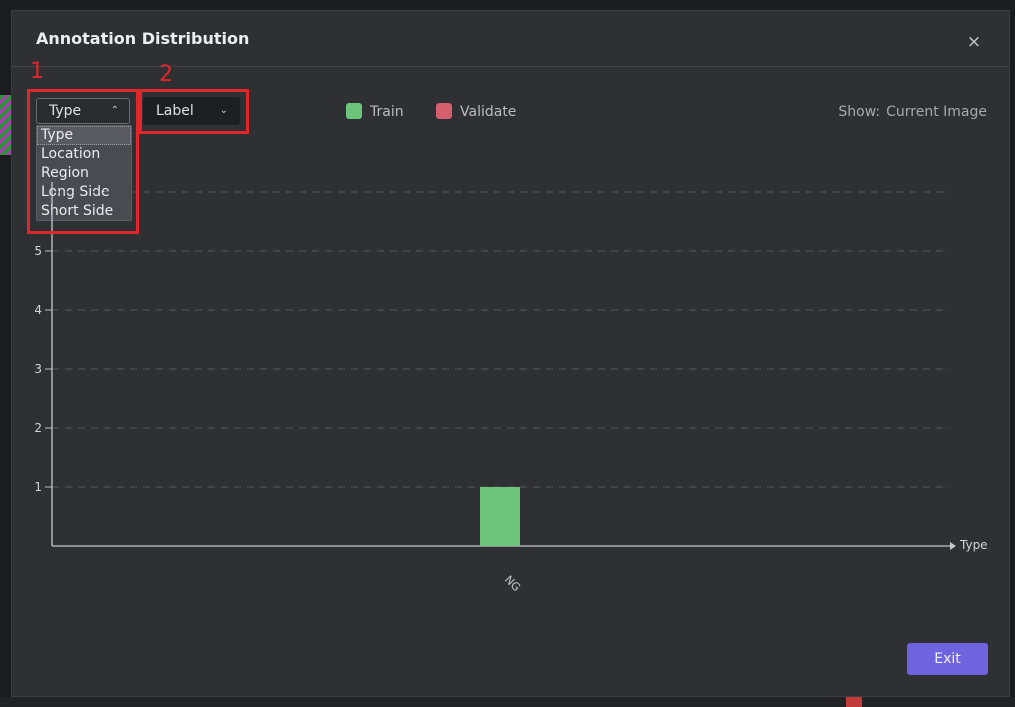  I want to click on annotation-number-1: 1, so click(37, 71).